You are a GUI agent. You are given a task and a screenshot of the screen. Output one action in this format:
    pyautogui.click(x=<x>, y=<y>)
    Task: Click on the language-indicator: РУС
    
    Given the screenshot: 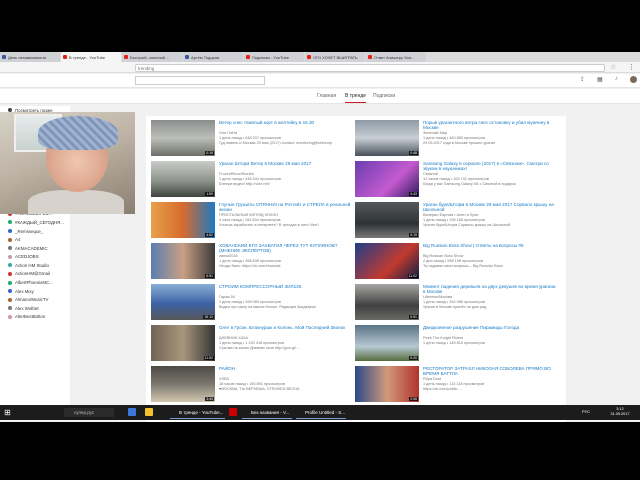 What is the action you would take?
    pyautogui.click(x=586, y=411)
    